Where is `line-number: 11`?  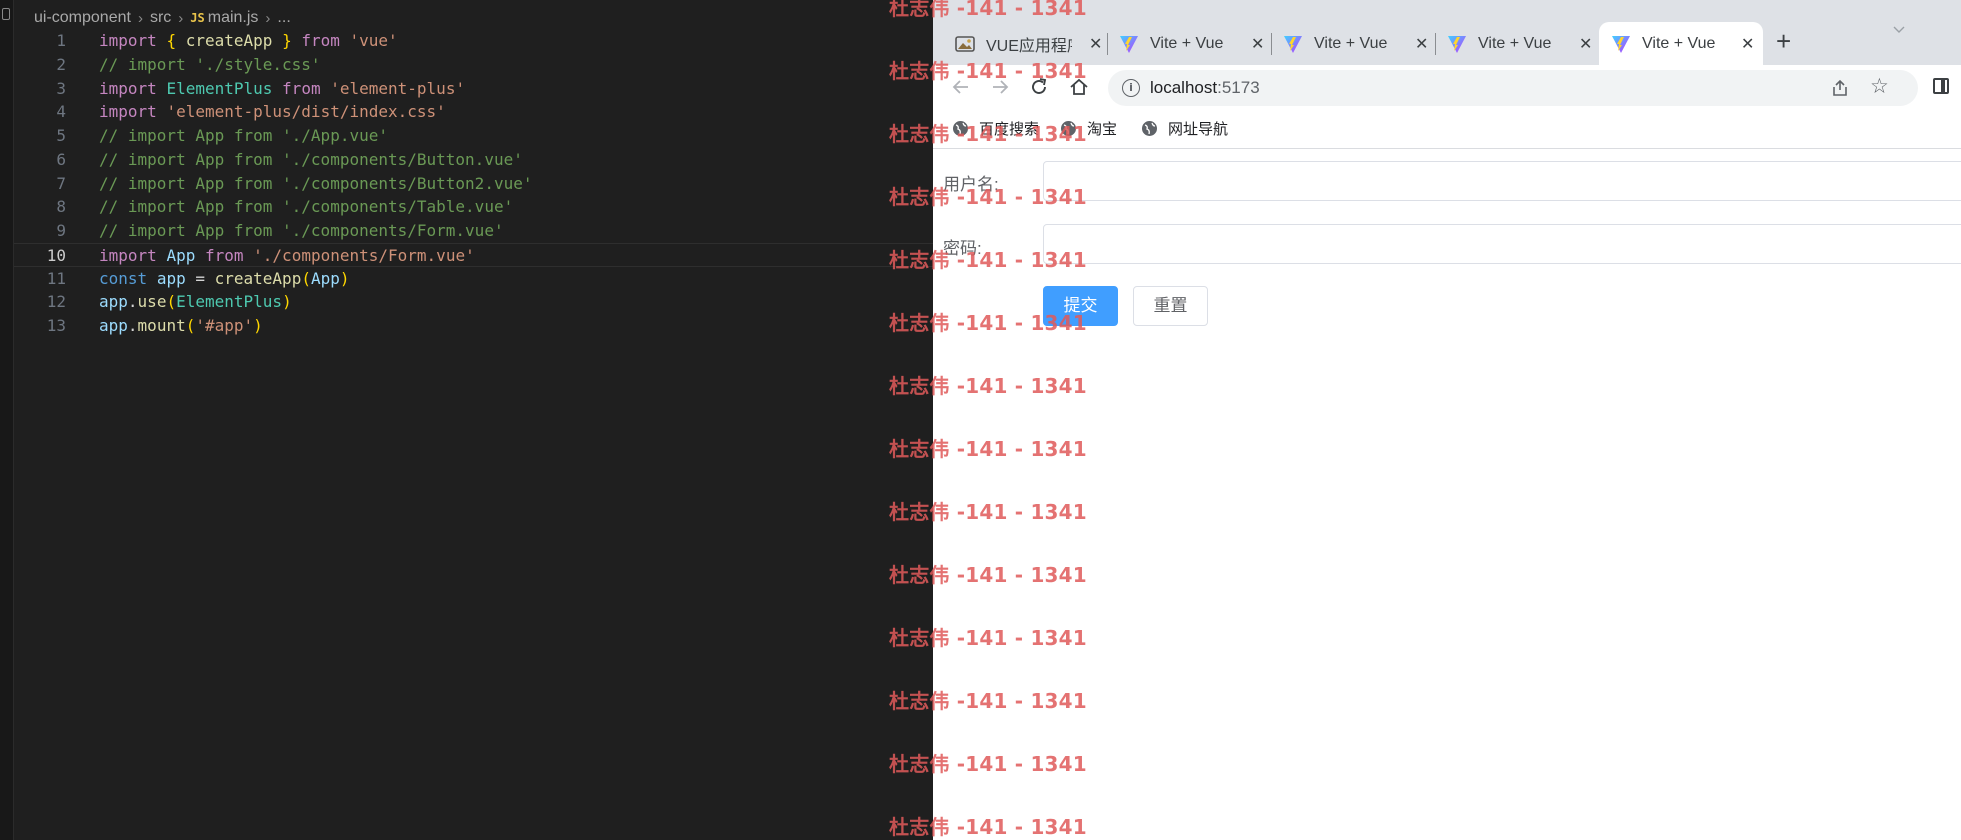
line-number: 11 is located at coordinates (56, 278).